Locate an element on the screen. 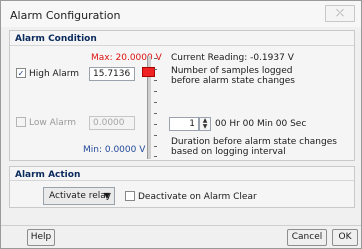 This screenshot has width=362, height=249. high-alarm-checkbox: ✓ is located at coordinates (21, 73).